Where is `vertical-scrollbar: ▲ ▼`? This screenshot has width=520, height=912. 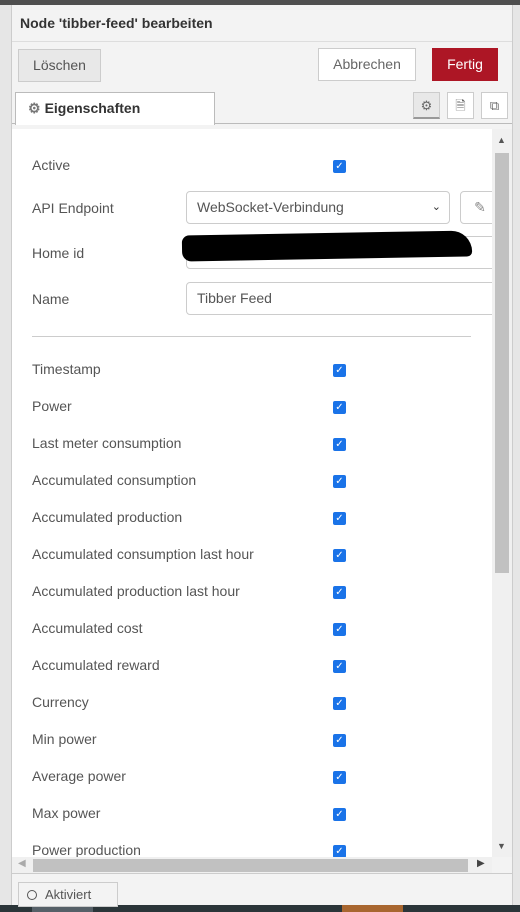
vertical-scrollbar: ▲ ▼ is located at coordinates (502, 493).